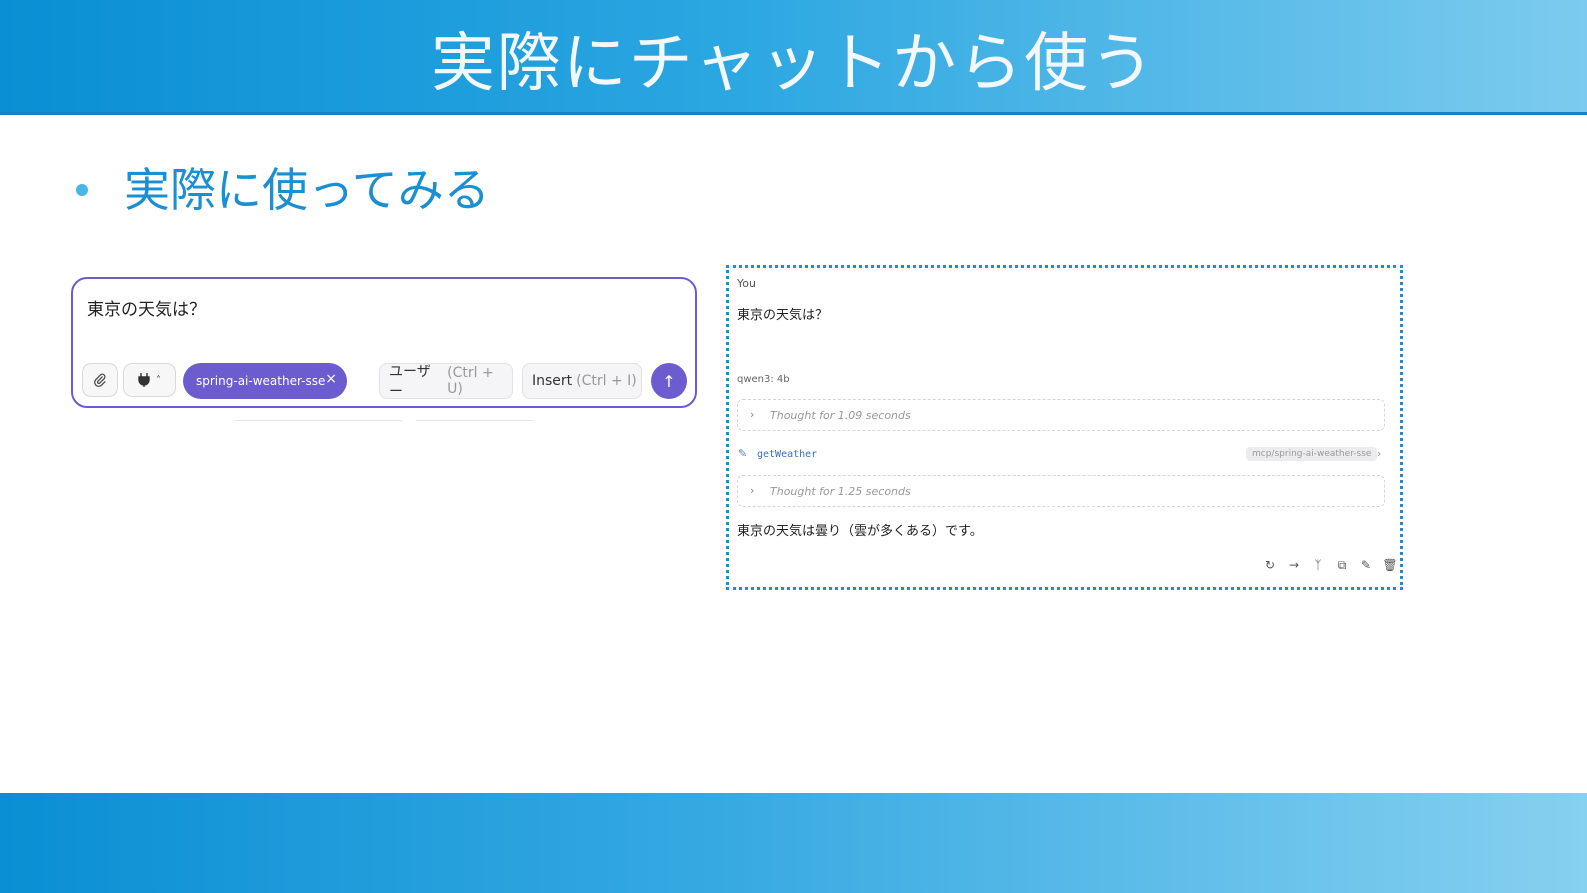 The height and width of the screenshot is (893, 1587). I want to click on edit-icon: ✎, so click(1366, 565).